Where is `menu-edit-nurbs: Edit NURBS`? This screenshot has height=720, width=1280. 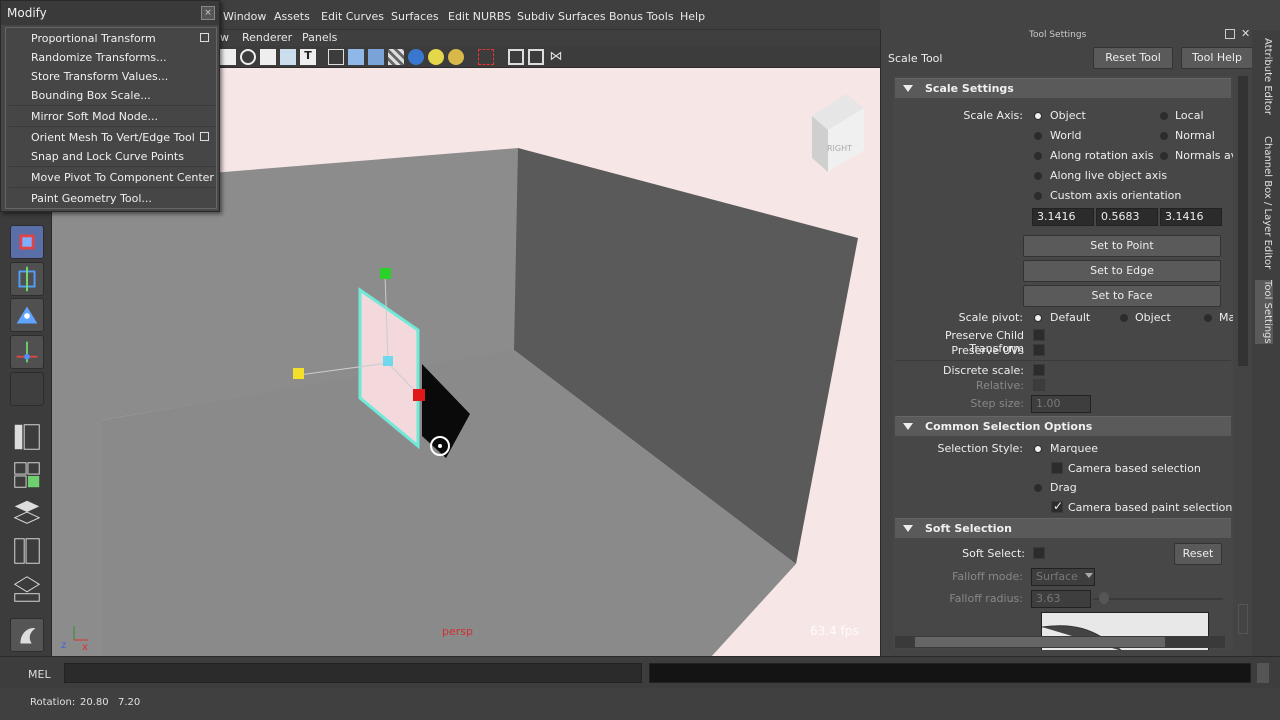 menu-edit-nurbs: Edit NURBS is located at coordinates (479, 16).